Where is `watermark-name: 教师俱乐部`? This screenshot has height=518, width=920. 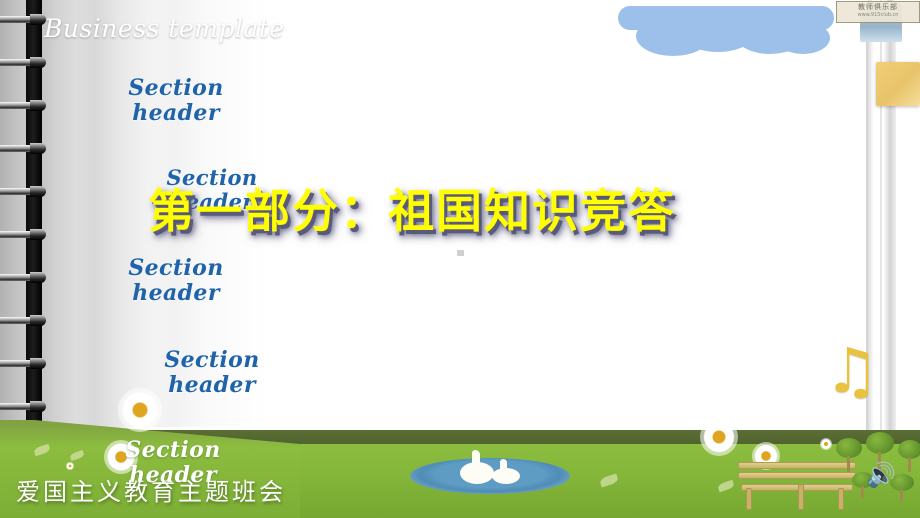
watermark-name: 教师俱乐部 is located at coordinates (878, 7).